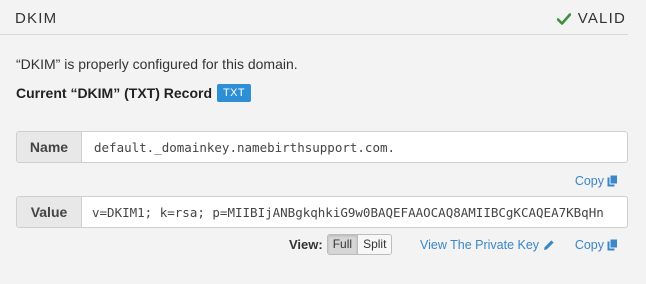  Describe the element at coordinates (49, 212) in the screenshot. I see `value-field-label: Value` at that location.